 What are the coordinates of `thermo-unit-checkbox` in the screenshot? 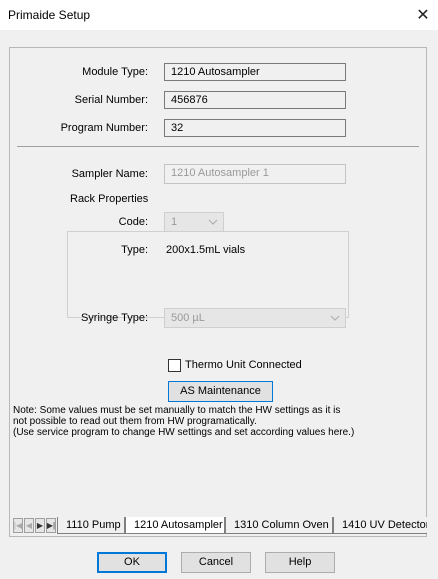 It's located at (174, 365).